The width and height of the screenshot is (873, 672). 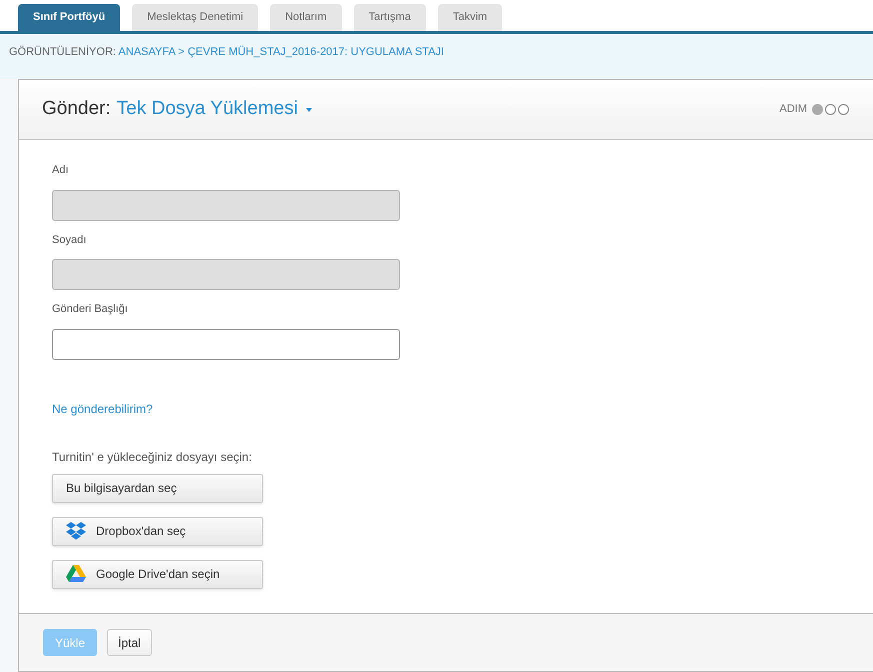 What do you see at coordinates (76, 574) in the screenshot?
I see `drive-icon` at bounding box center [76, 574].